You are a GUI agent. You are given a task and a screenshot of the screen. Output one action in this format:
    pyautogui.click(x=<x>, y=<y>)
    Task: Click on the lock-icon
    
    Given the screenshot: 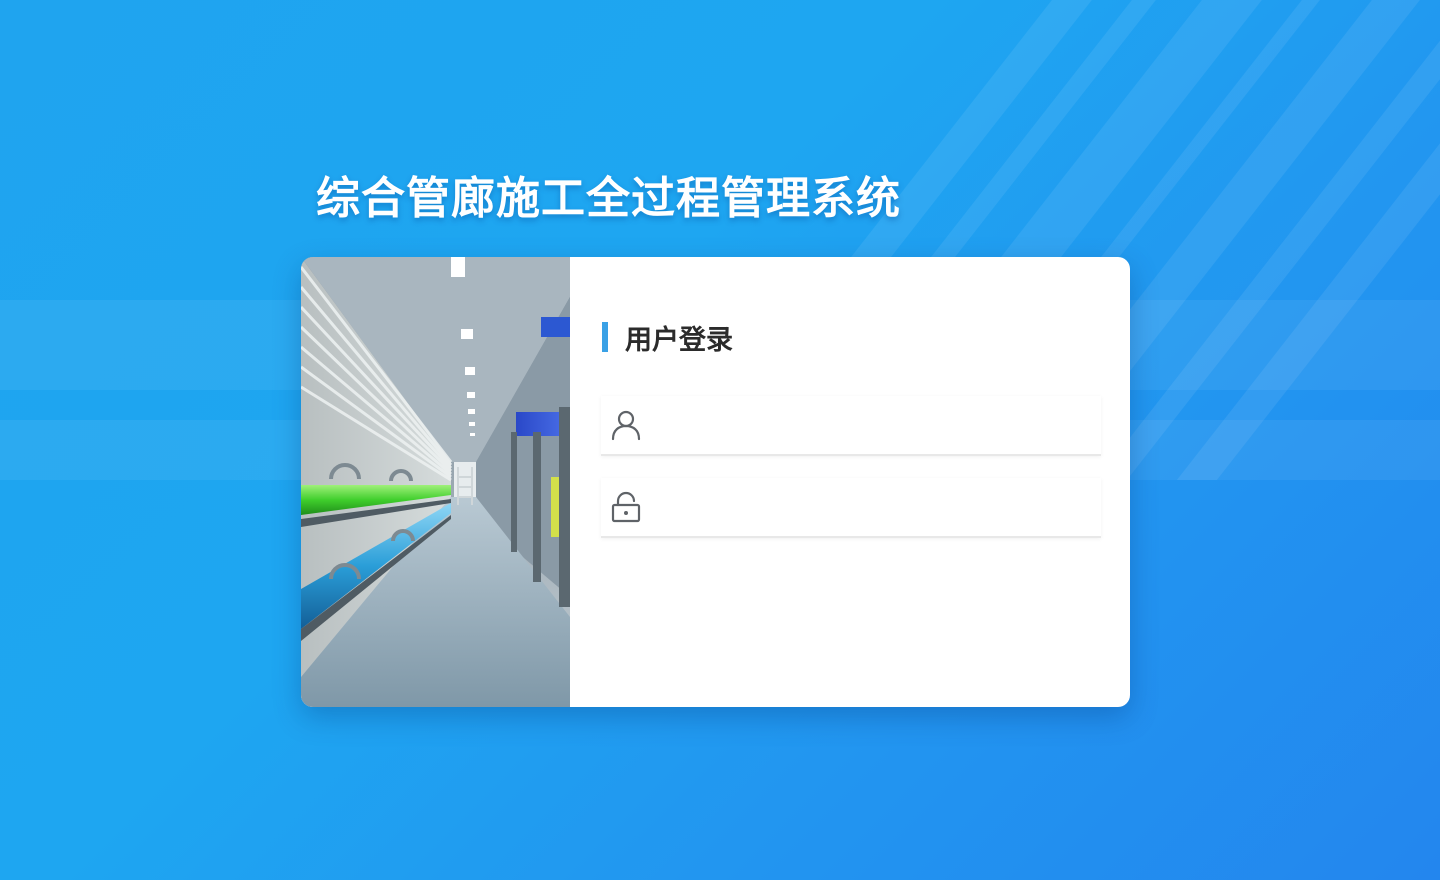 What is the action you would take?
    pyautogui.click(x=626, y=507)
    